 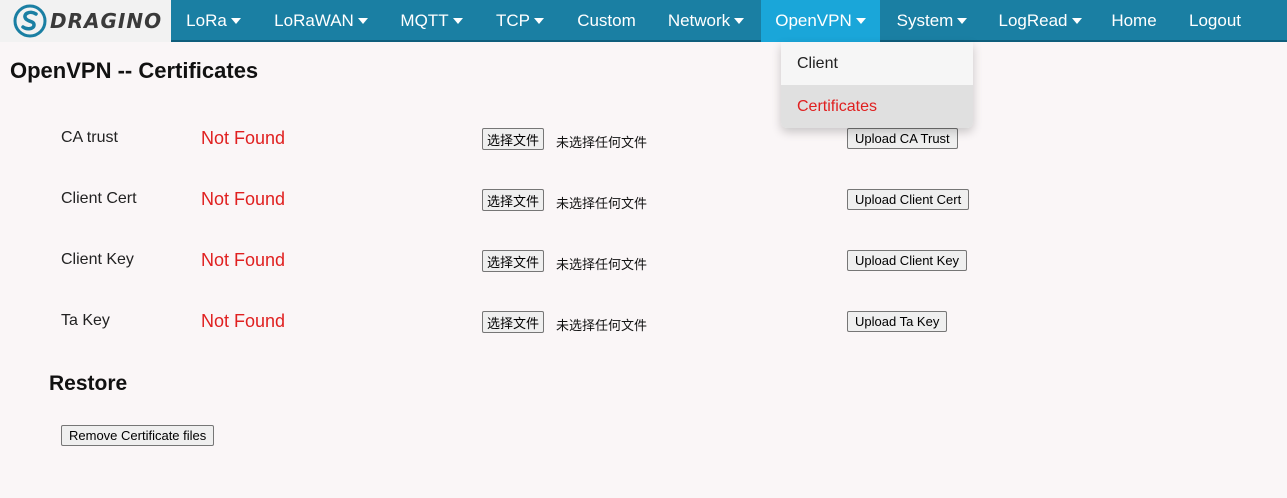 What do you see at coordinates (243, 138) in the screenshot?
I see `cert-status-ca-trust: Not Found` at bounding box center [243, 138].